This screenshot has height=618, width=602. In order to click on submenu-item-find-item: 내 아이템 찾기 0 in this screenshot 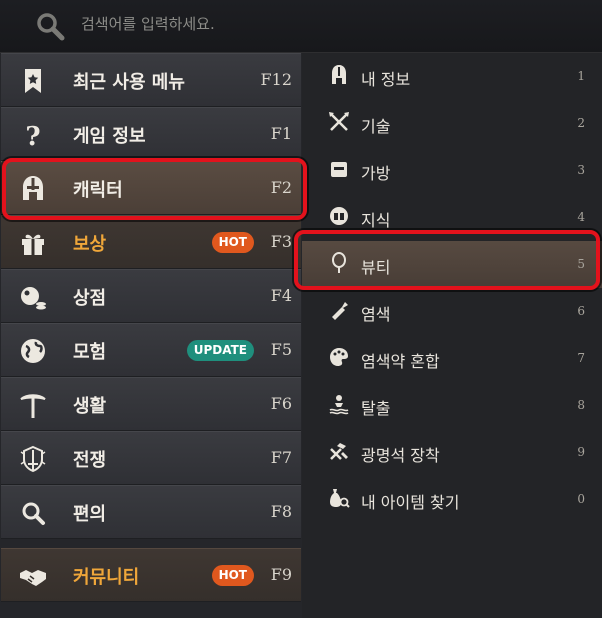, I will do `click(452, 499)`.